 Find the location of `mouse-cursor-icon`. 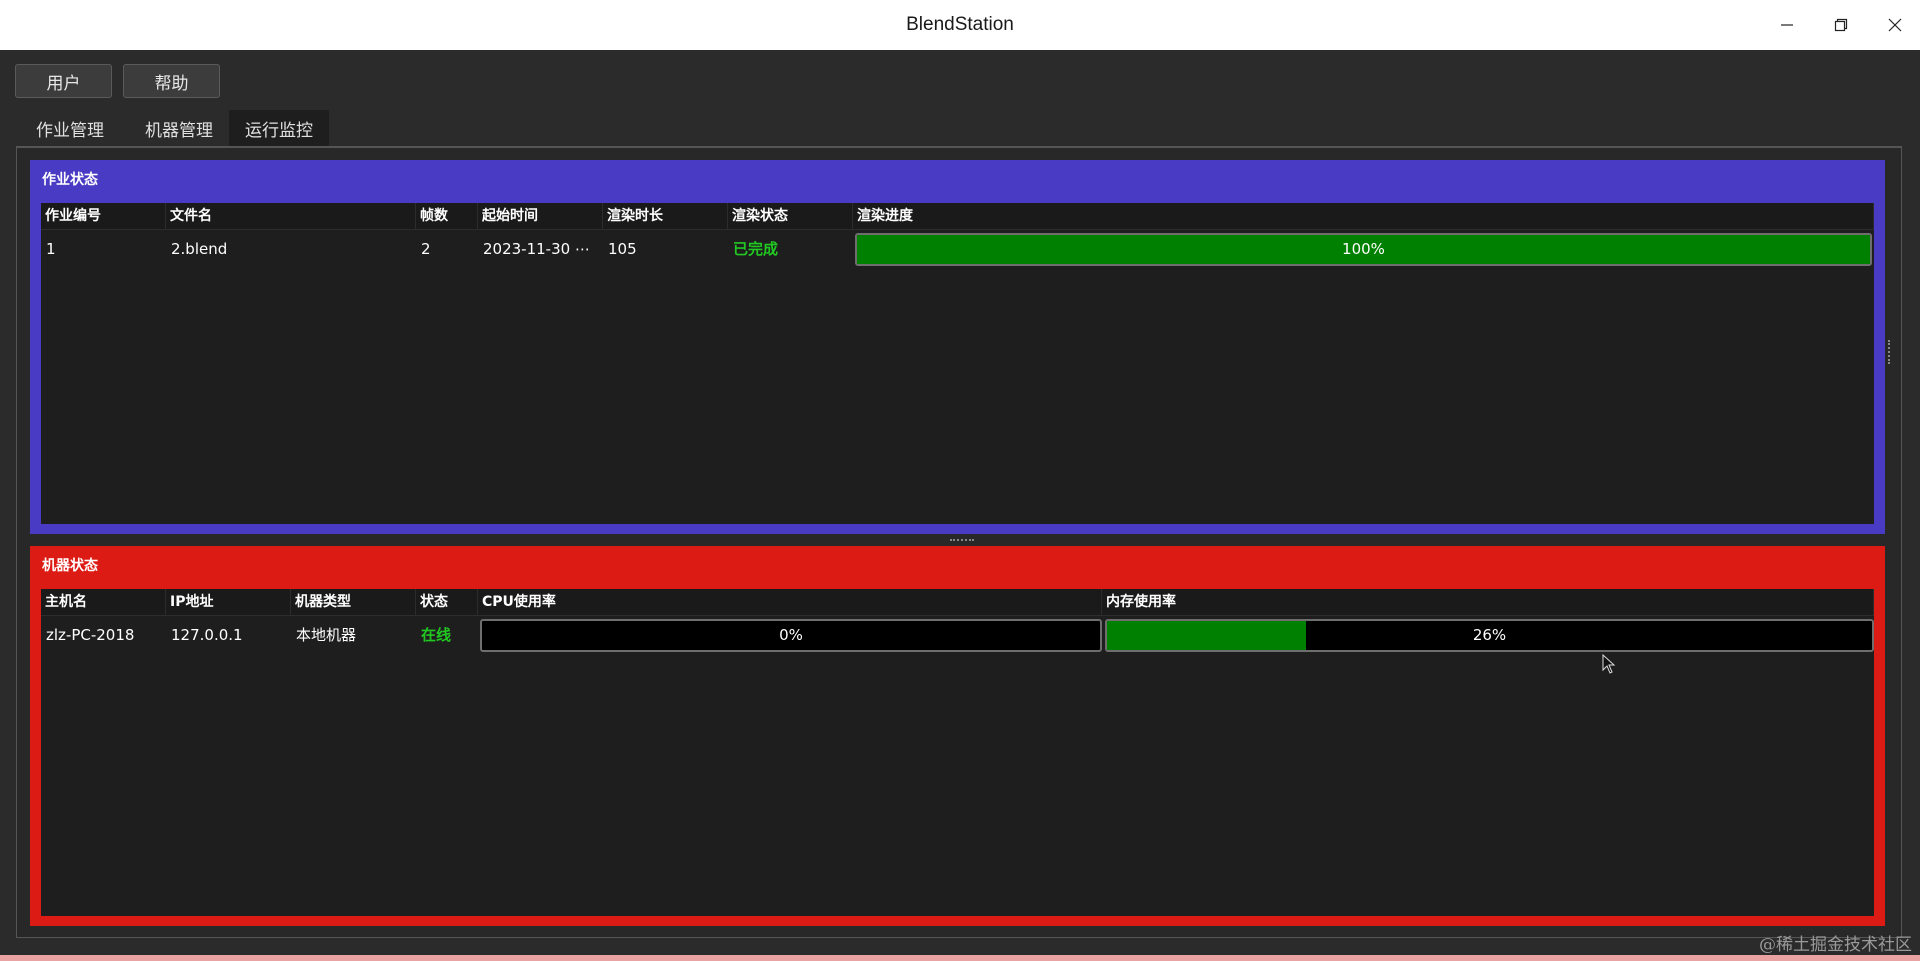

mouse-cursor-icon is located at coordinates (1609, 664).